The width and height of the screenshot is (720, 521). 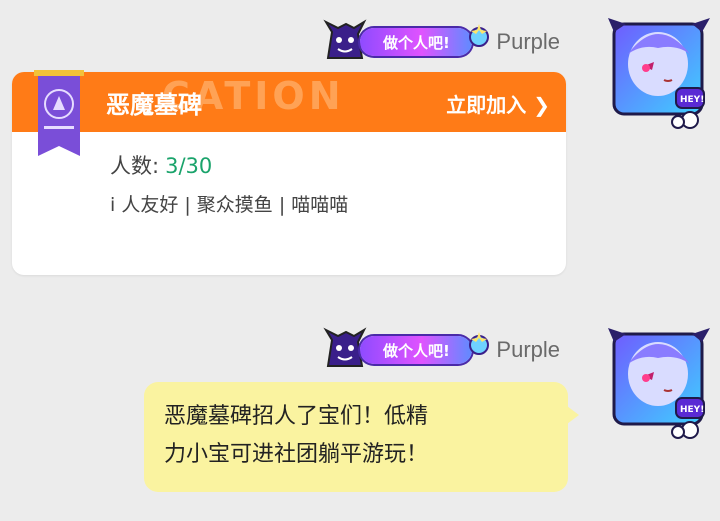 I want to click on join-label: 立即加入, so click(x=486, y=105).